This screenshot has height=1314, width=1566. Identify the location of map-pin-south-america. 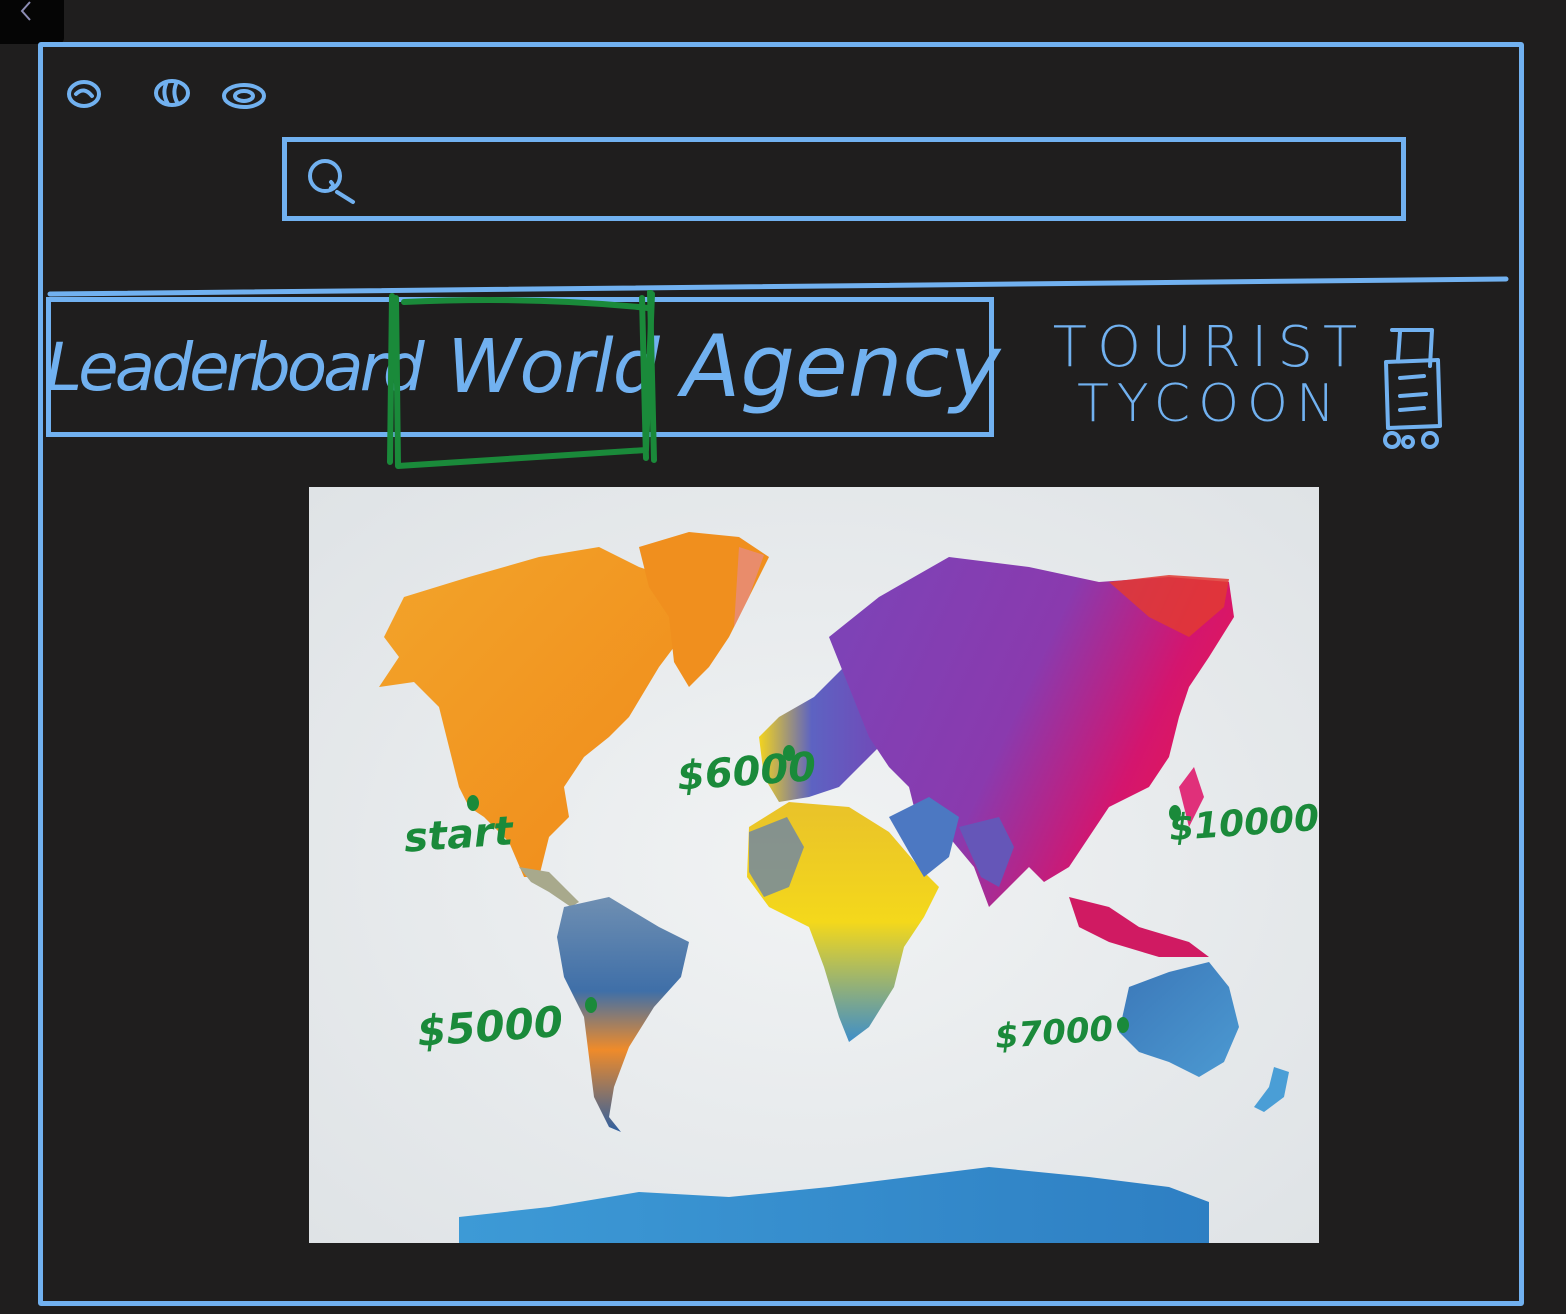
(591, 1005).